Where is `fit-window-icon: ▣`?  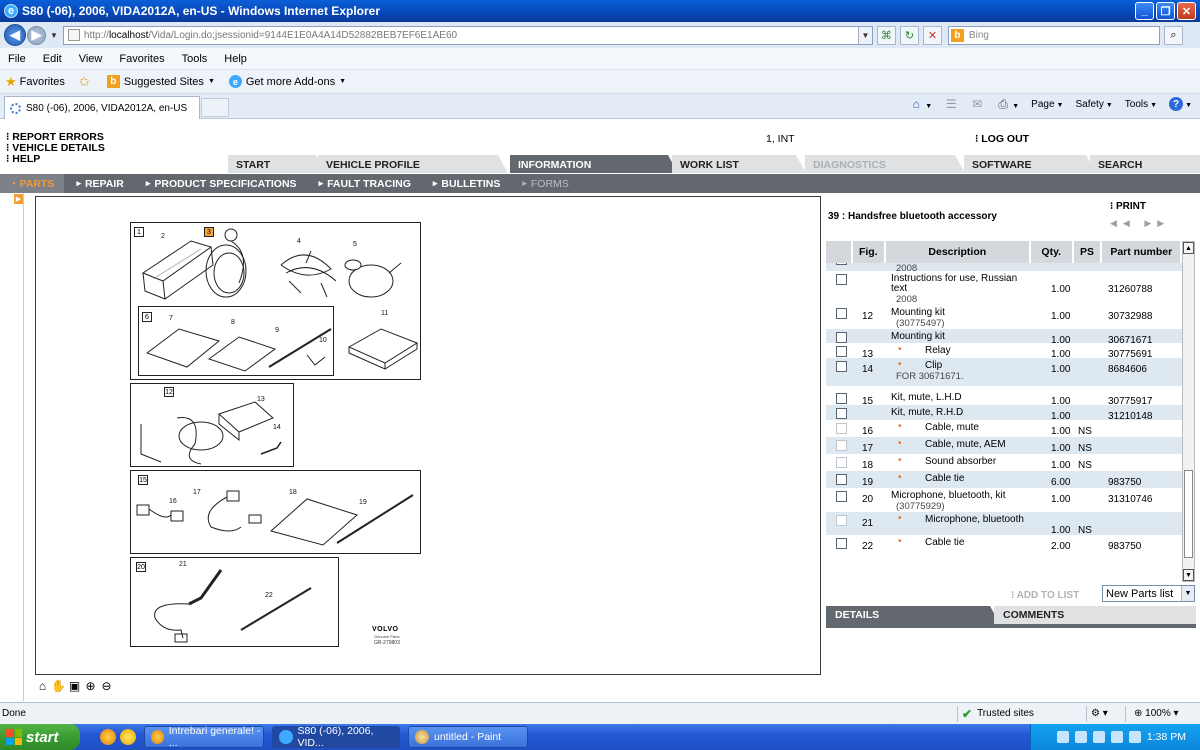 fit-window-icon: ▣ is located at coordinates (74, 686).